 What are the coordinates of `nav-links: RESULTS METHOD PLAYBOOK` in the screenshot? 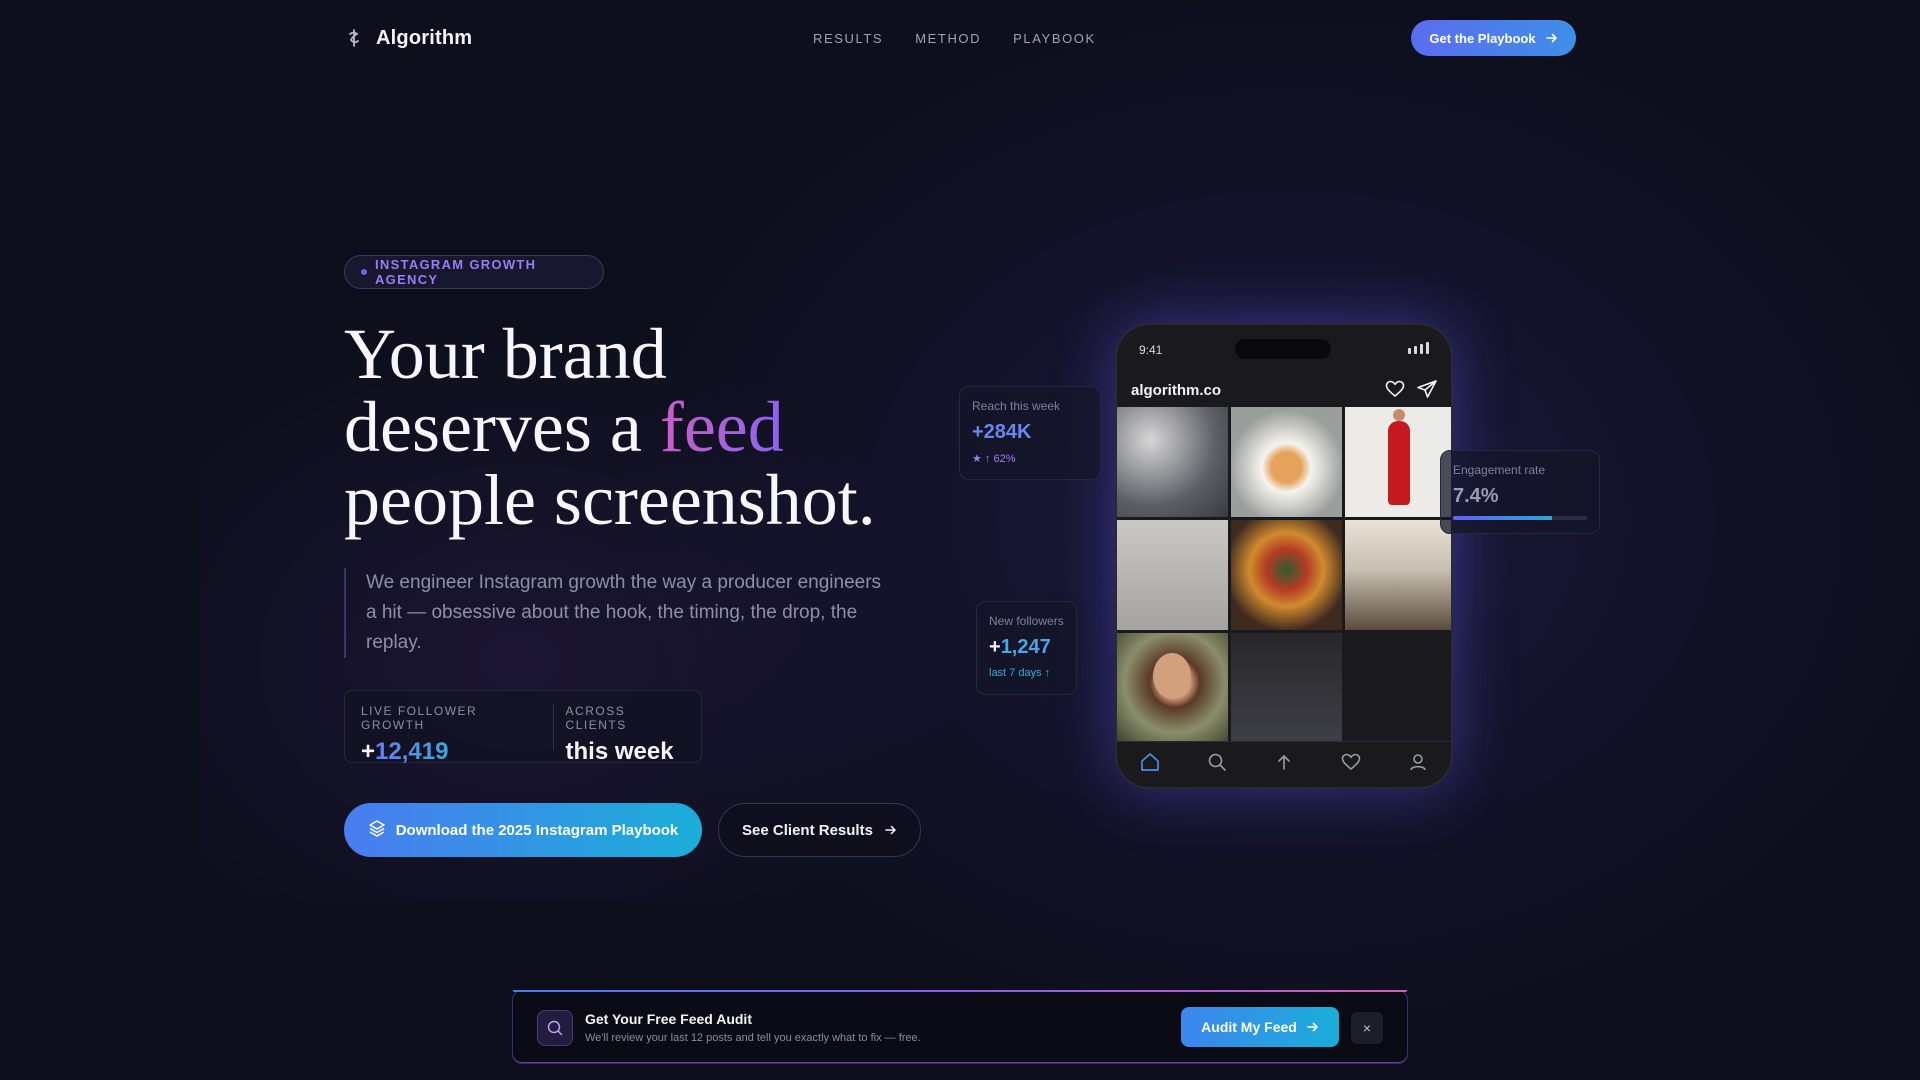 It's located at (954, 38).